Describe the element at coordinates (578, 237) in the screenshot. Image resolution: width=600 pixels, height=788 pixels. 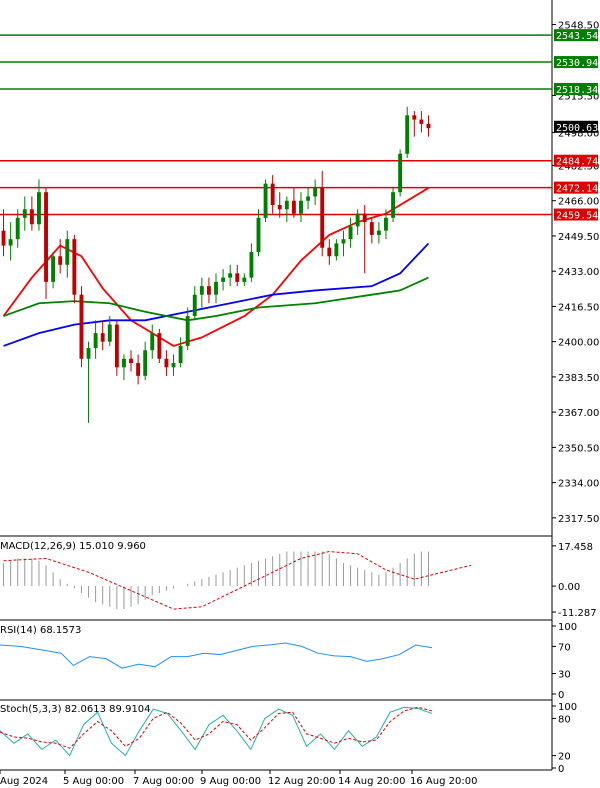
I see `price-tick-label: 2449.50` at that location.